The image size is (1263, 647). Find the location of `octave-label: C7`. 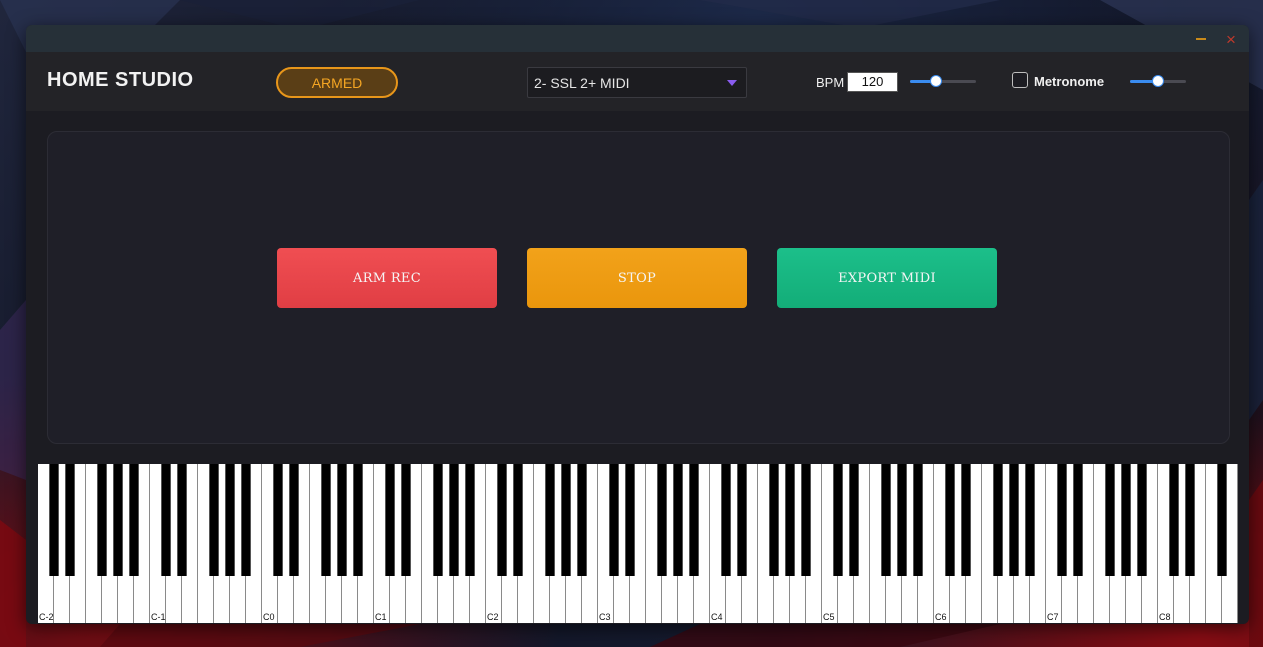

octave-label: C7 is located at coordinates (1053, 617).